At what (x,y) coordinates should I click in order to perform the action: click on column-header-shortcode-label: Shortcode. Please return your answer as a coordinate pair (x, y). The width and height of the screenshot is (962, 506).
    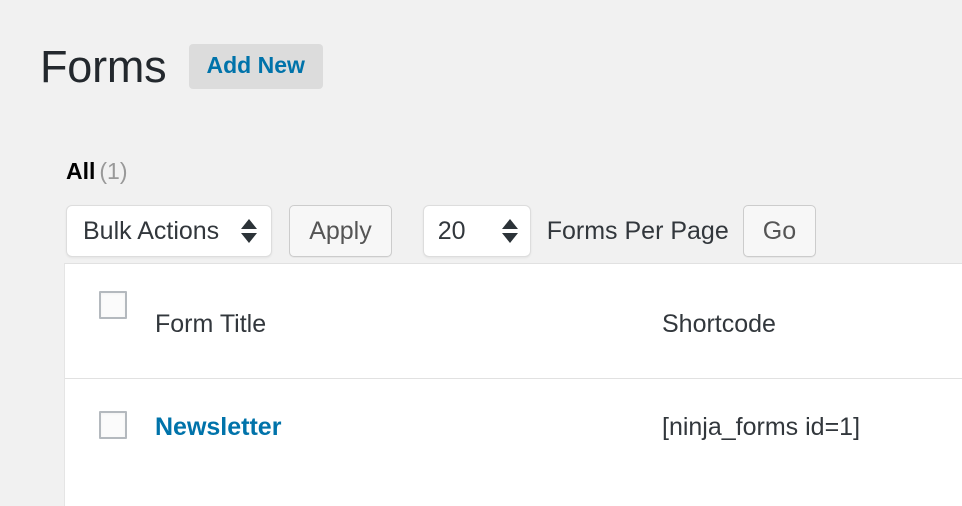
    Looking at the image, I should click on (719, 324).